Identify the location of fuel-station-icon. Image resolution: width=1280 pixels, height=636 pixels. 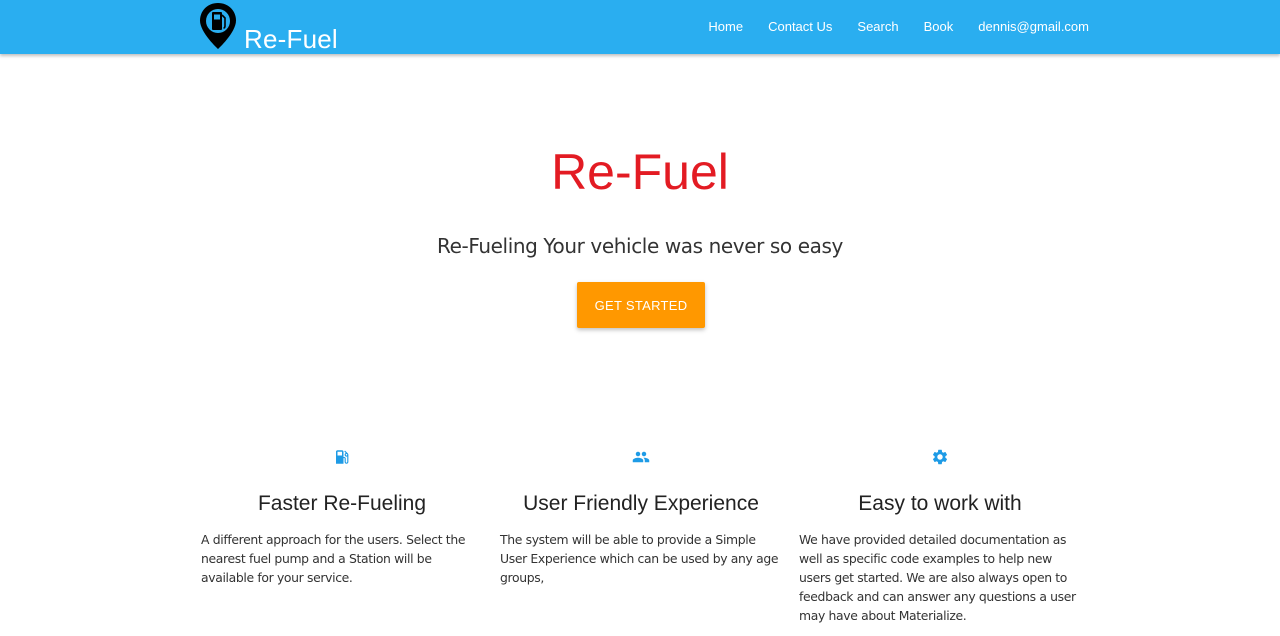
(342, 457).